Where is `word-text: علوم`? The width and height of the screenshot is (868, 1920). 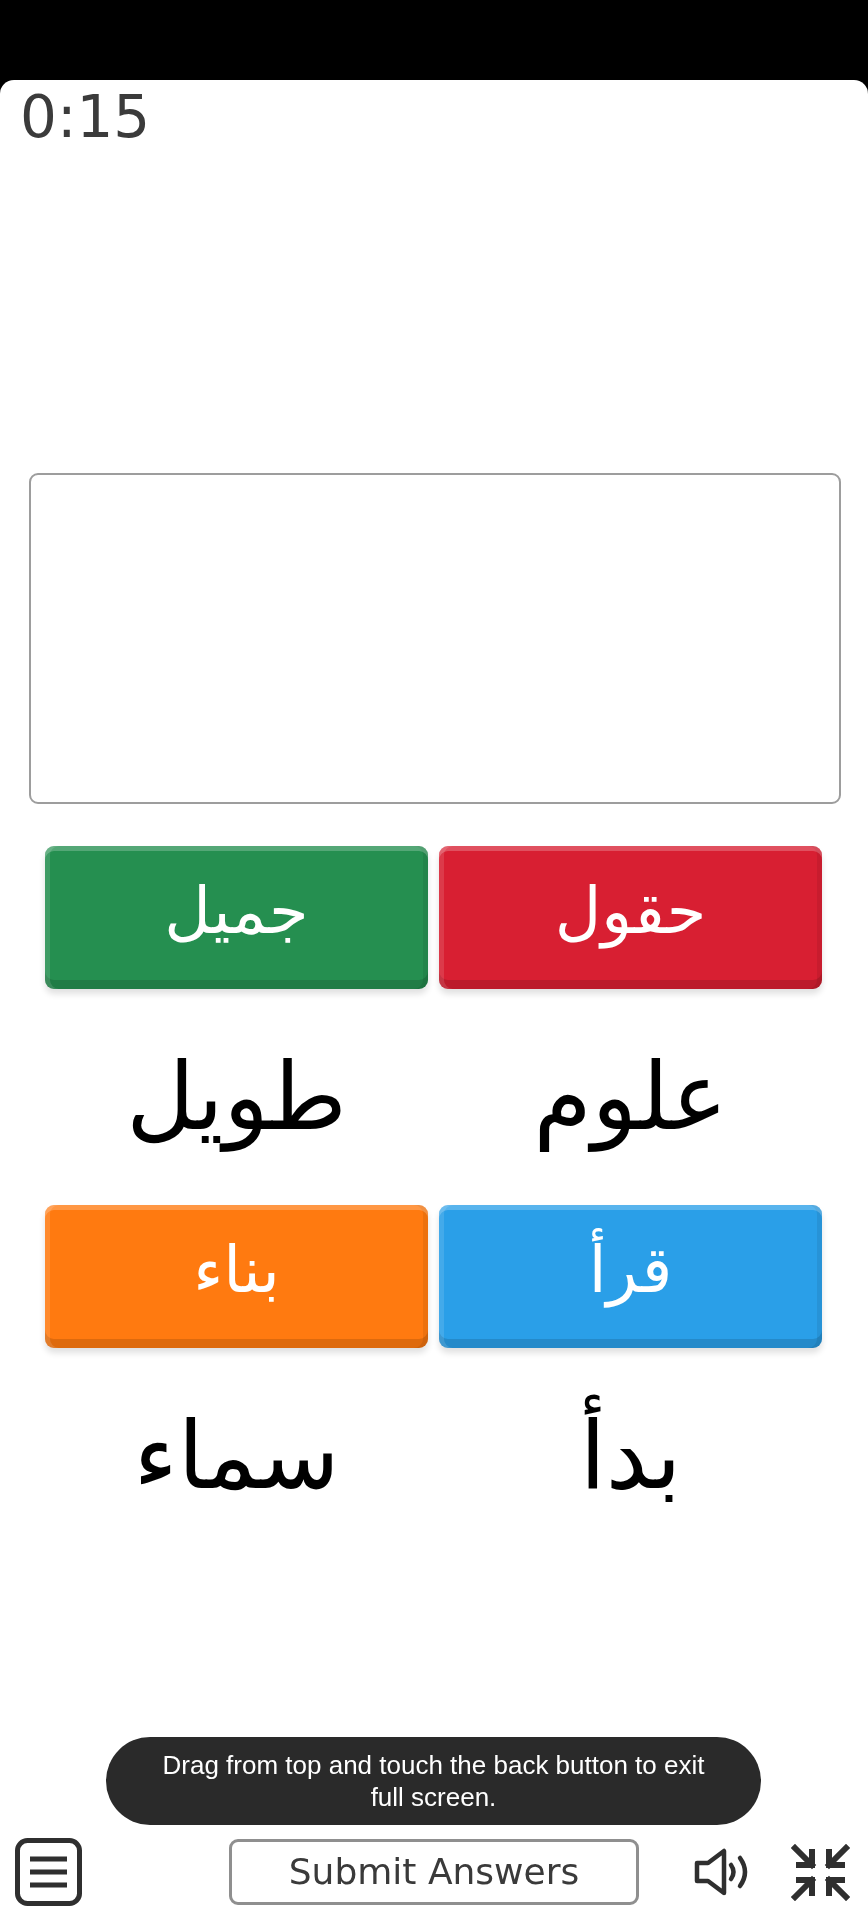
word-text: علوم is located at coordinates (630, 1097).